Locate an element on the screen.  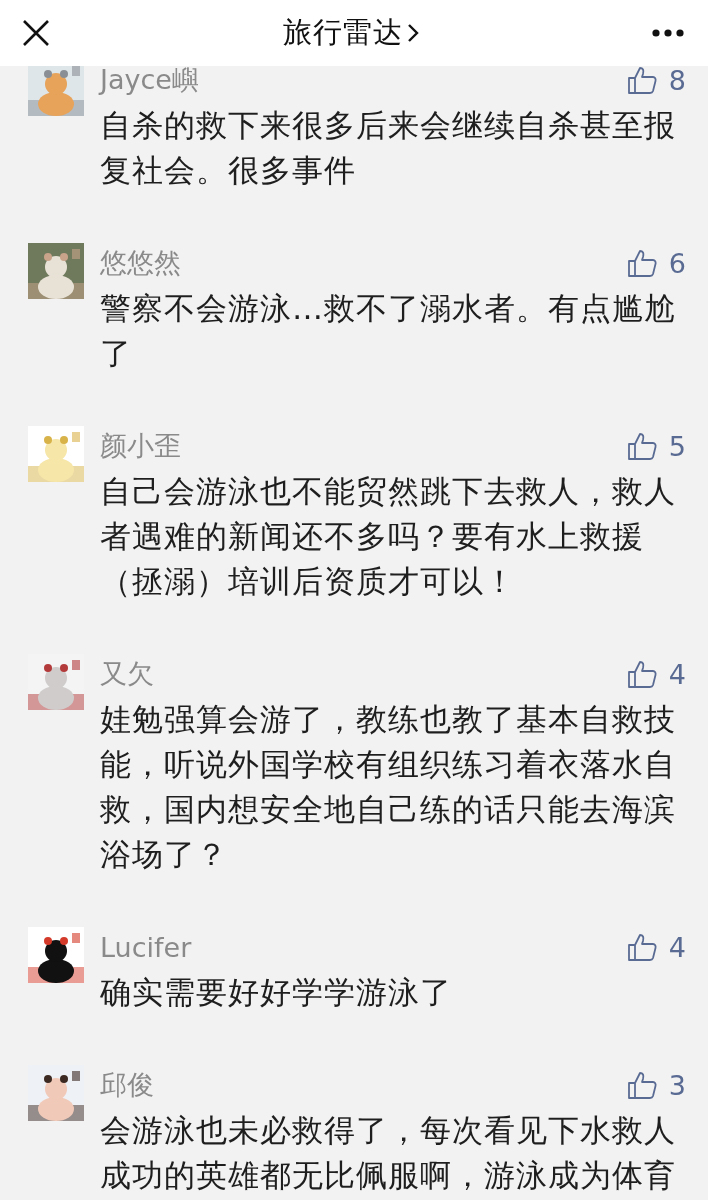
like-count: 5 is located at coordinates (677, 446).